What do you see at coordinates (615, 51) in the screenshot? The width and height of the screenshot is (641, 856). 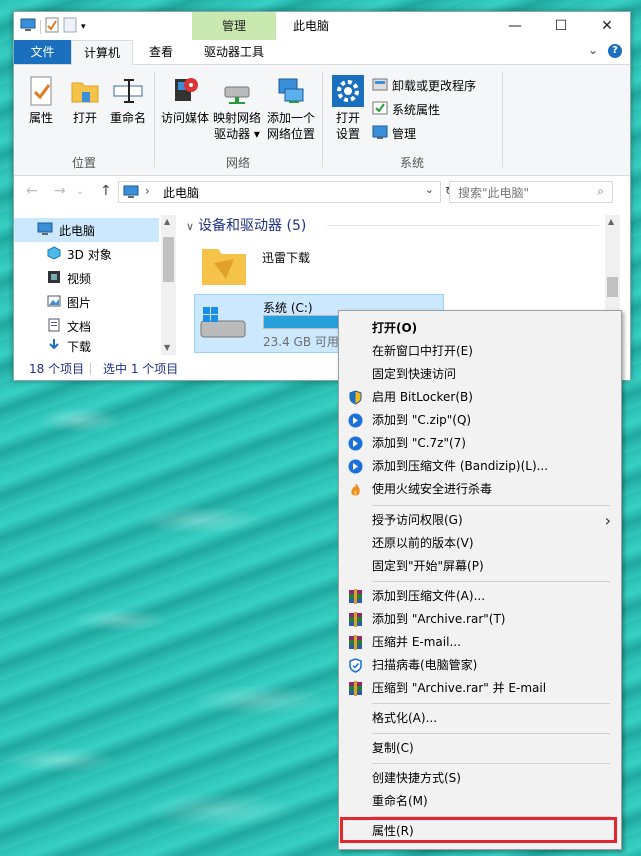 I see `help-icon: ?` at bounding box center [615, 51].